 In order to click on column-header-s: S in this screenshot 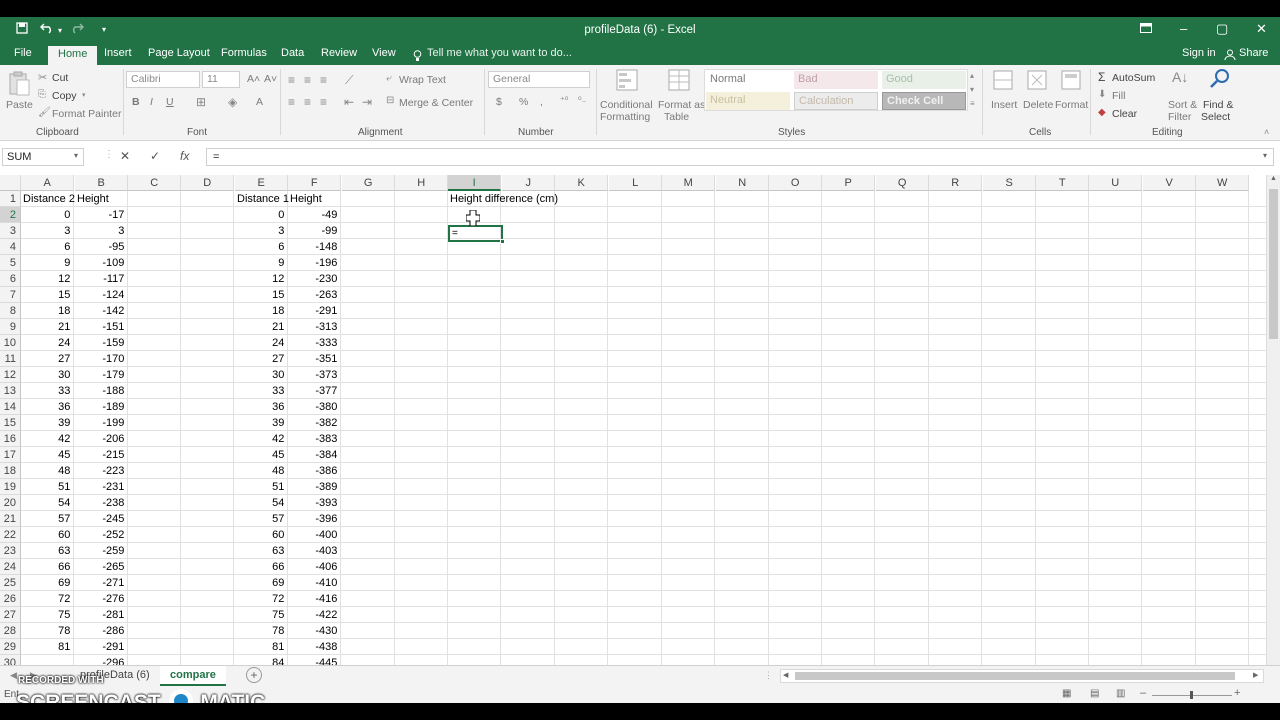, I will do `click(1010, 183)`.